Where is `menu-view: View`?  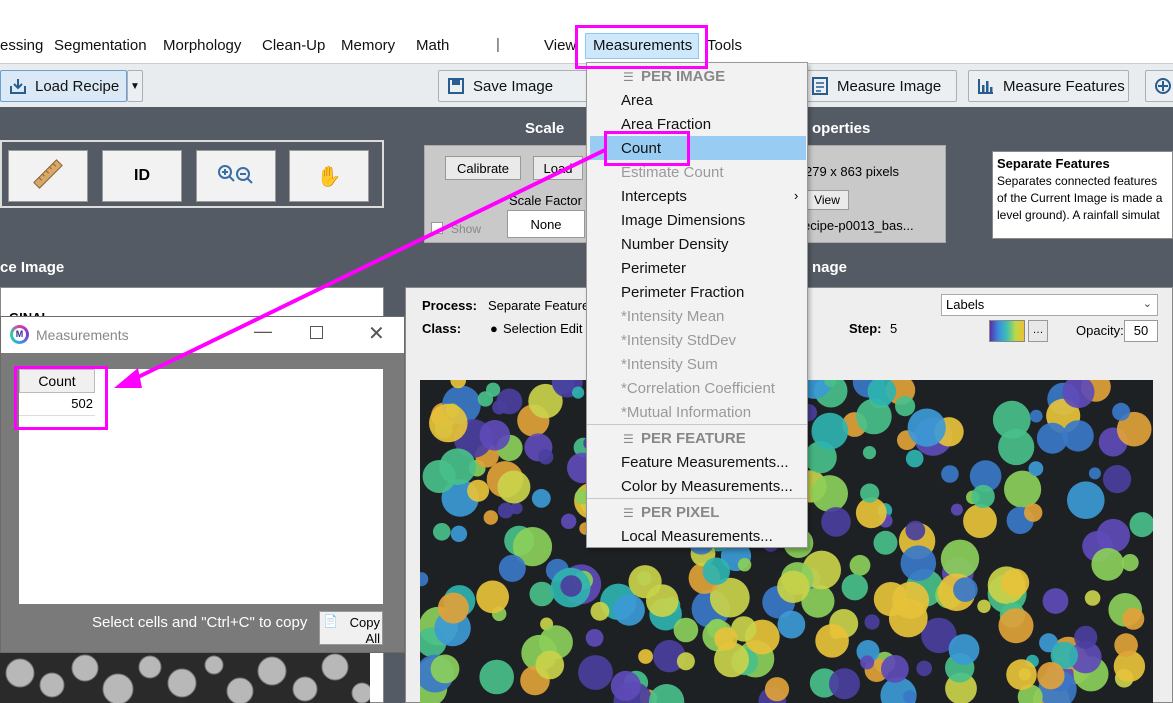
menu-view: View is located at coordinates (560, 45).